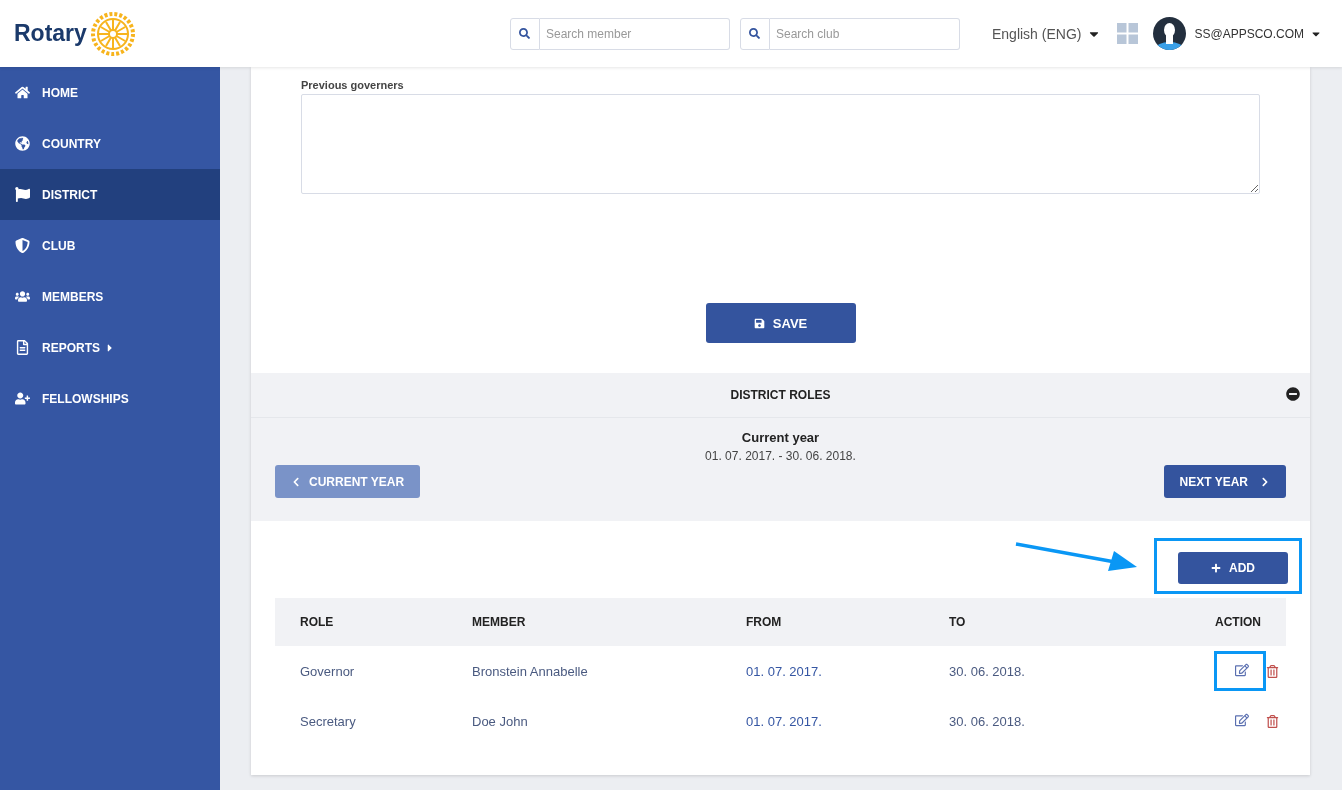  Describe the element at coordinates (110, 398) in the screenshot. I see `sidebar-item: FELLOWSHIPS` at that location.